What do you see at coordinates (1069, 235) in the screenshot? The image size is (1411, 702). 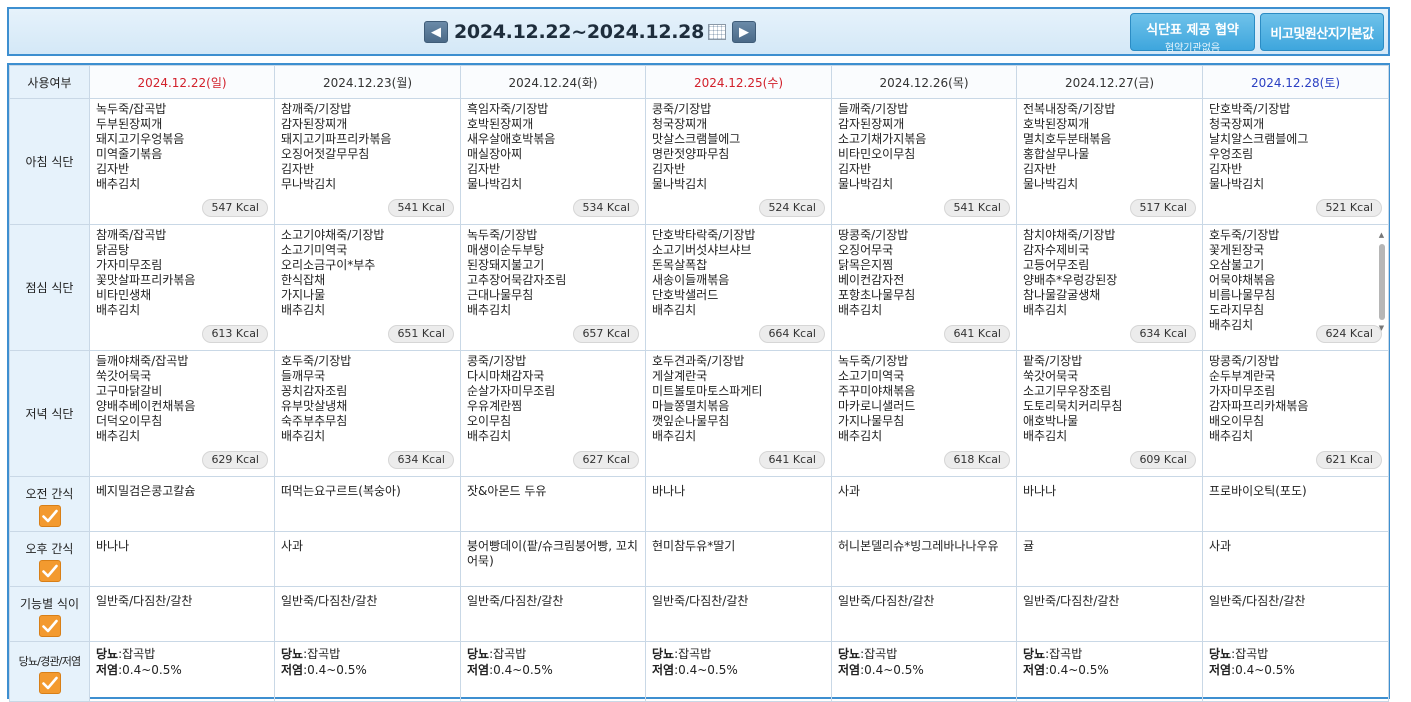 I see `menu-item: 참치야채죽/기장밥` at bounding box center [1069, 235].